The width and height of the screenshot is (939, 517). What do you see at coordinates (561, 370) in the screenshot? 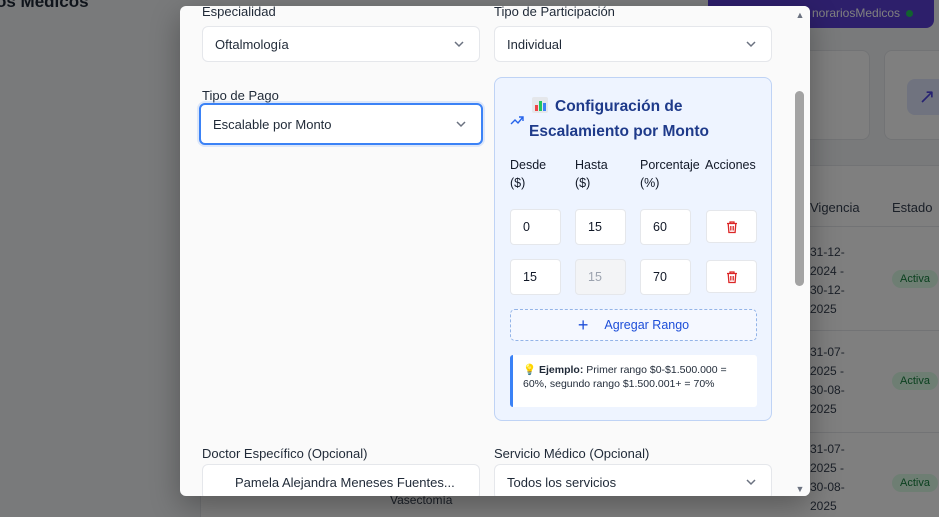
I see `example-label: Ejemplo:` at bounding box center [561, 370].